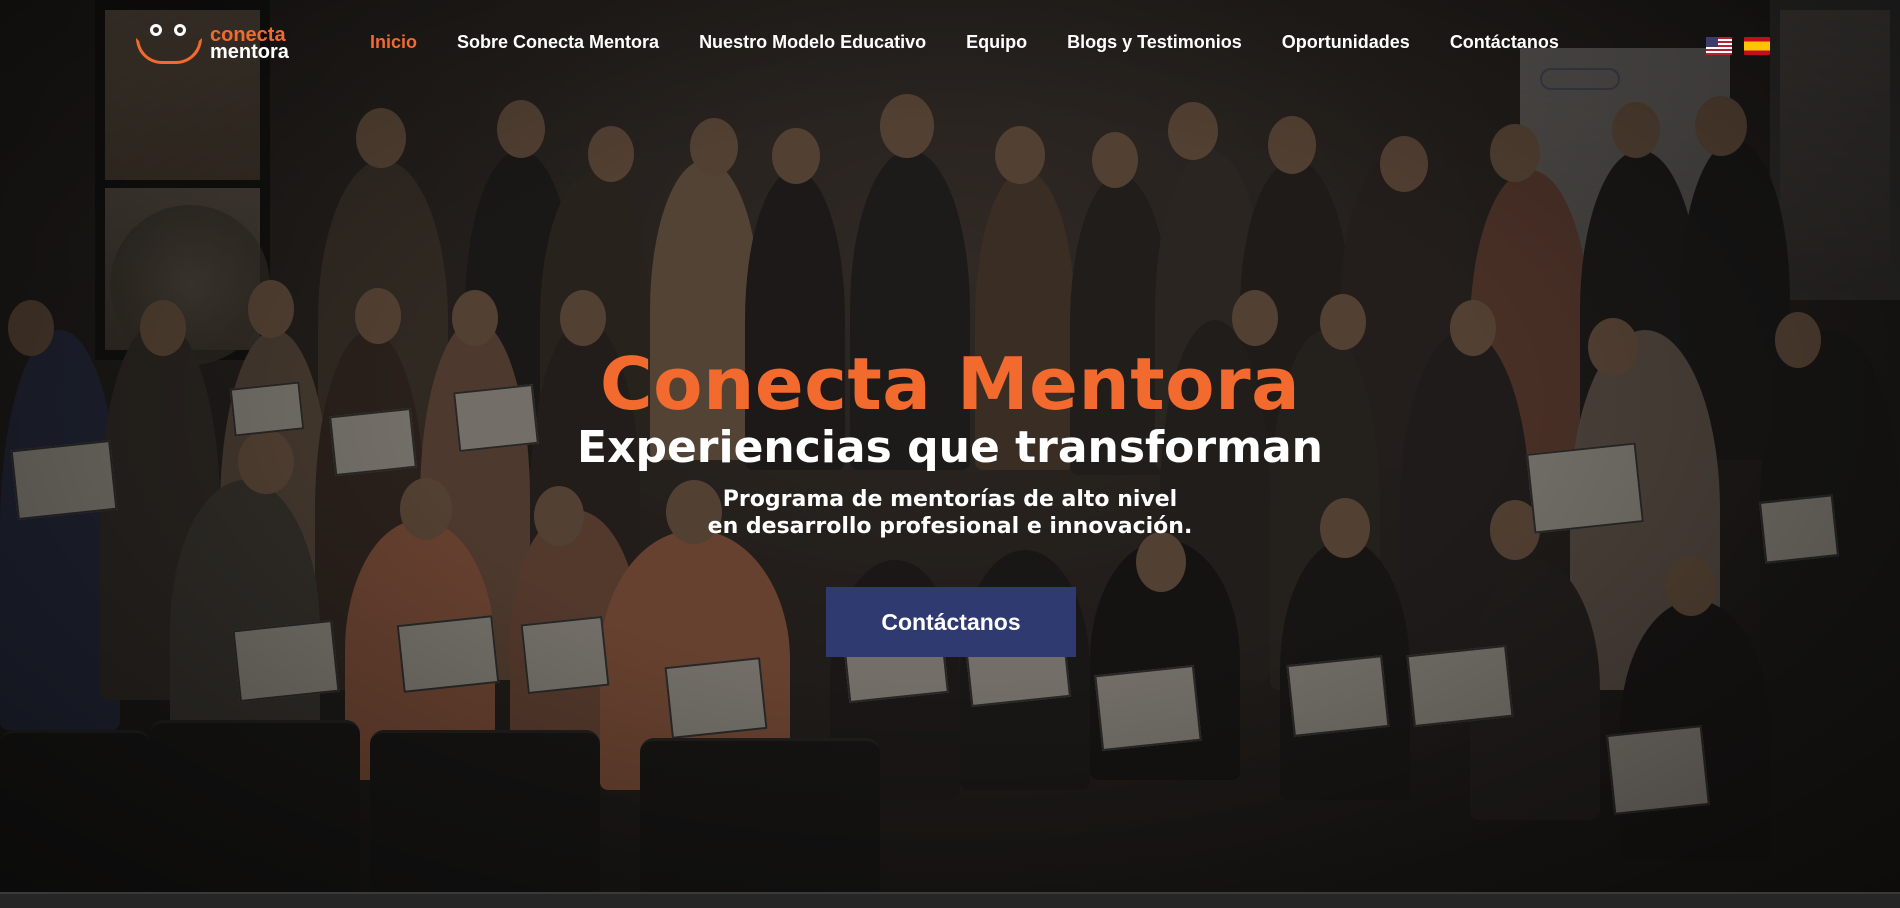 The image size is (1900, 908). Describe the element at coordinates (950, 526) in the screenshot. I see `hero-description-line-2: en desarrollo profesional e innovación.` at that location.